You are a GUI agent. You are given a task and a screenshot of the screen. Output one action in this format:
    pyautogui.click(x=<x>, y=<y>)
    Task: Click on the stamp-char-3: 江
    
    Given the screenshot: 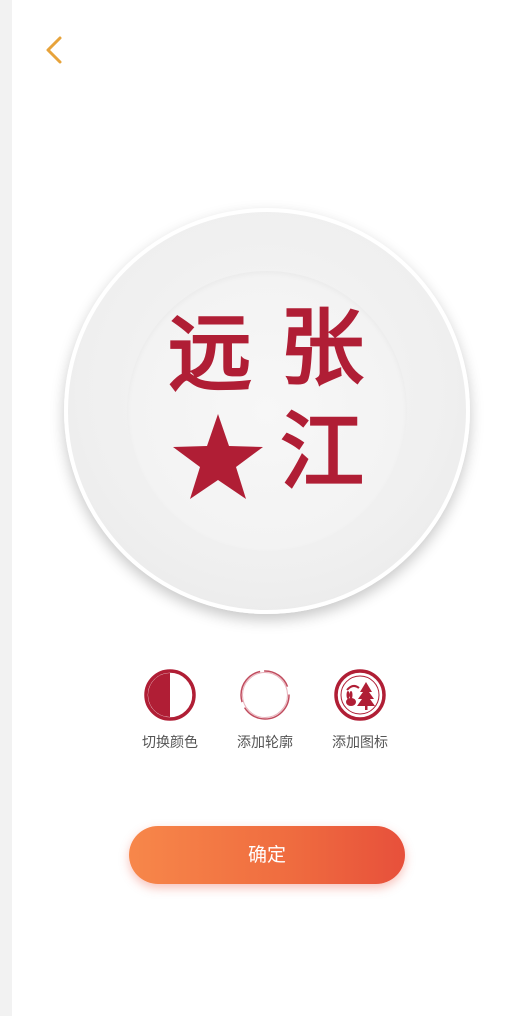 What is the action you would take?
    pyautogui.click(x=322, y=451)
    